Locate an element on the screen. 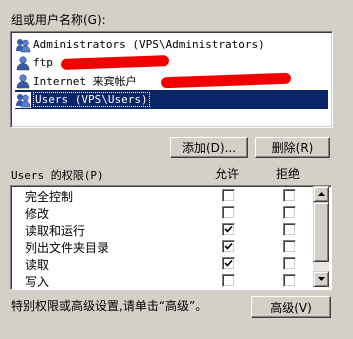  permission-name: 读取 is located at coordinates (37, 265).